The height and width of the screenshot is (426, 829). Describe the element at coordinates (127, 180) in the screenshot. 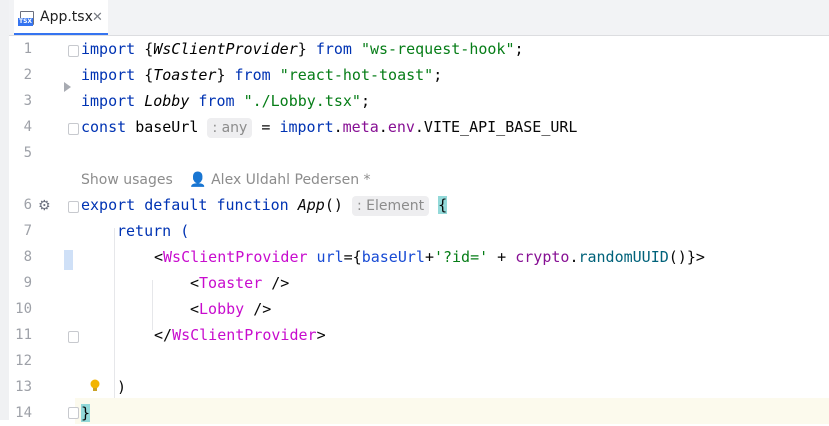

I see `show-usages-link: Show usages` at that location.